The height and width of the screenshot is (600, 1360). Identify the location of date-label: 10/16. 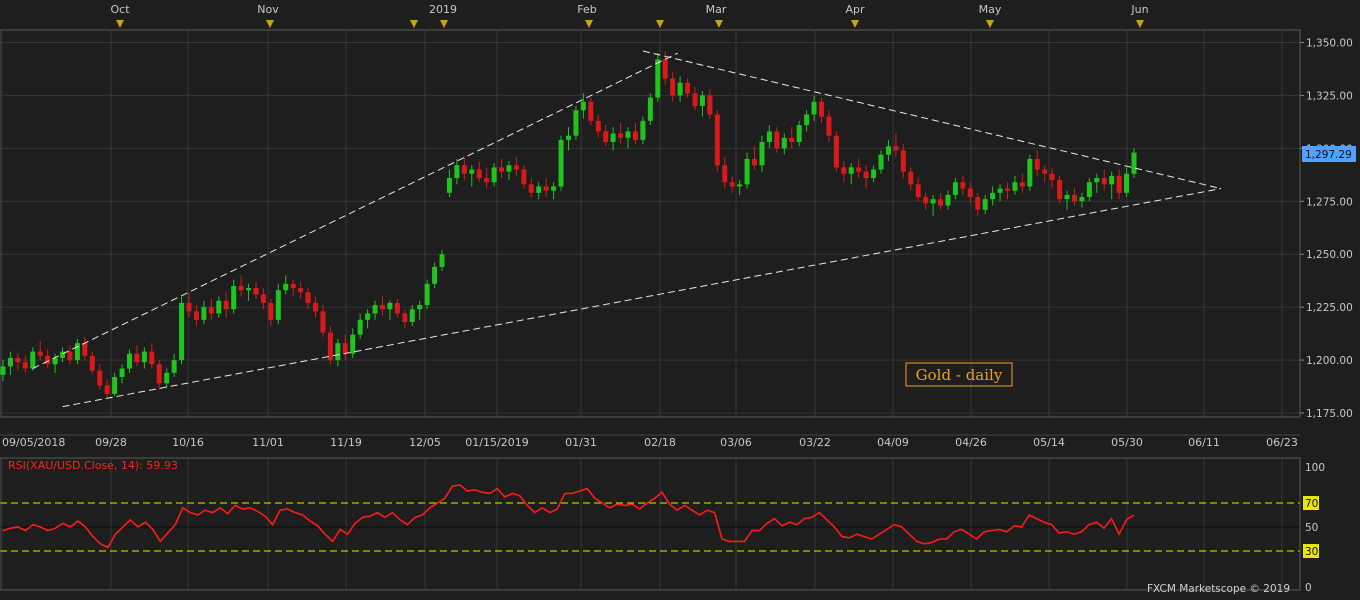
(188, 442).